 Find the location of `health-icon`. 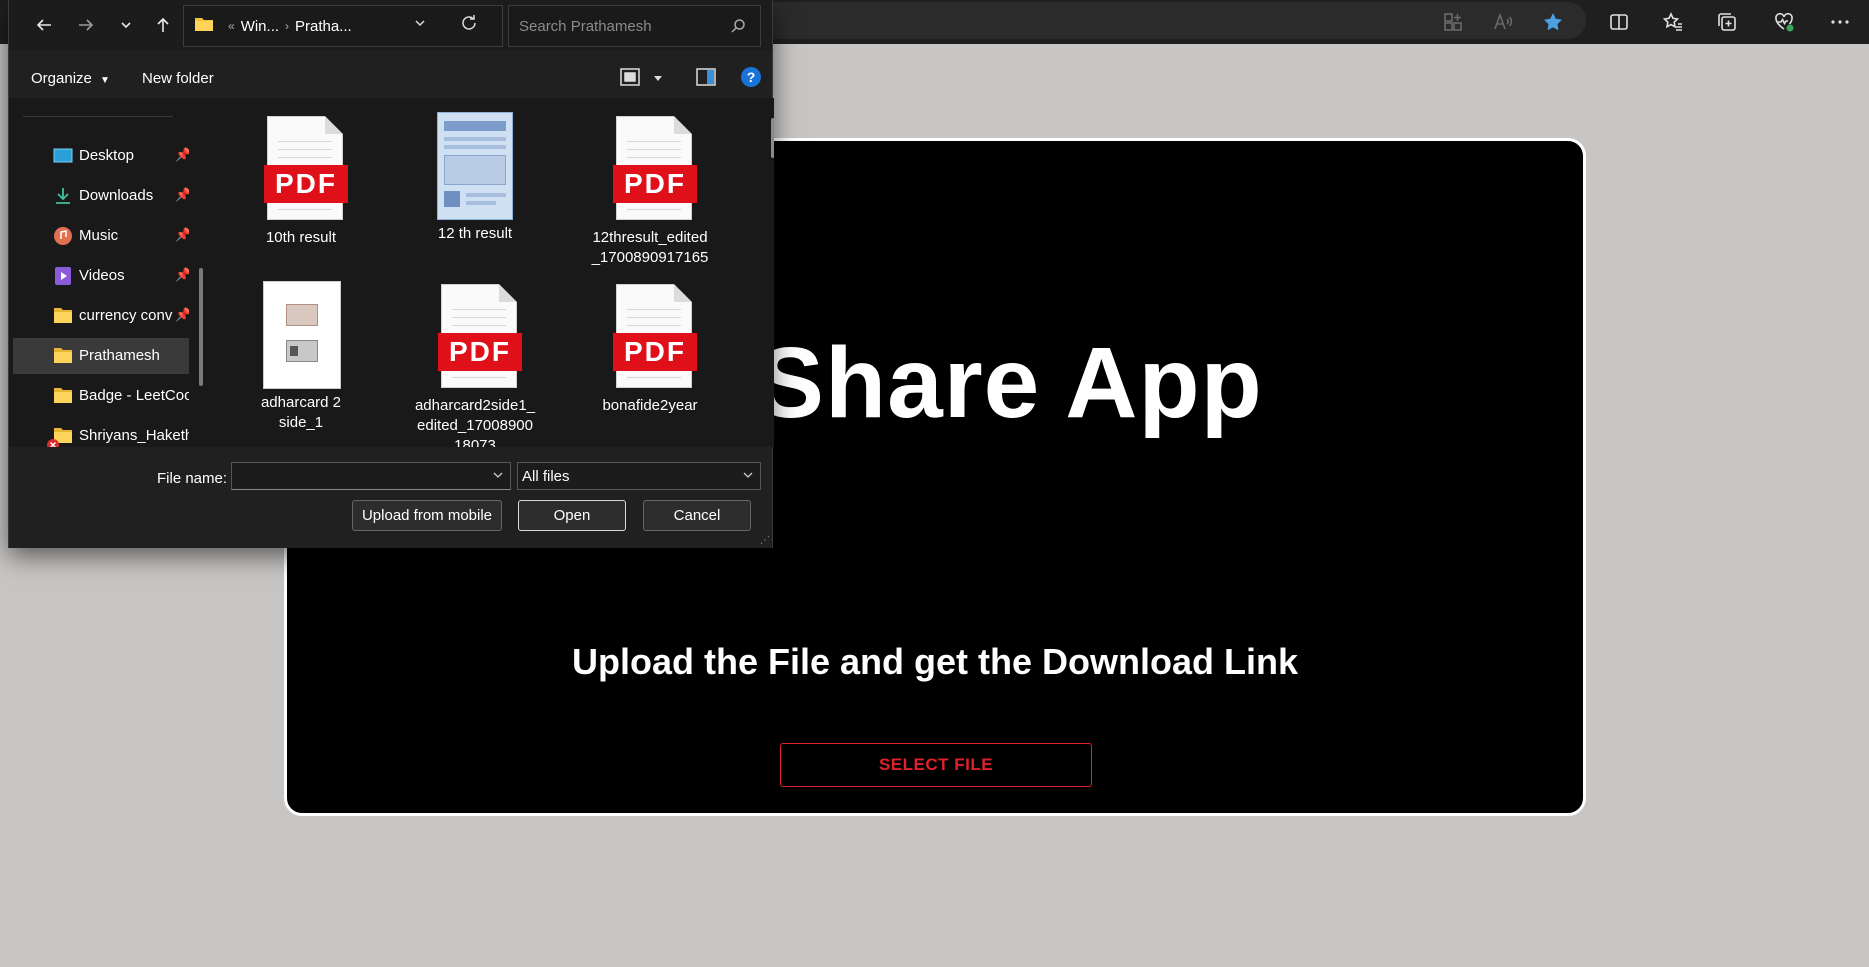

health-icon is located at coordinates (1784, 22).